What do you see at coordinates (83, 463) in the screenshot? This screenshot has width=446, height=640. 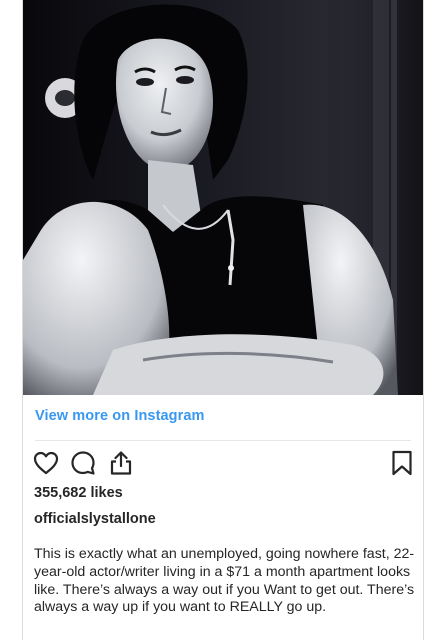 I see `comment-icon` at bounding box center [83, 463].